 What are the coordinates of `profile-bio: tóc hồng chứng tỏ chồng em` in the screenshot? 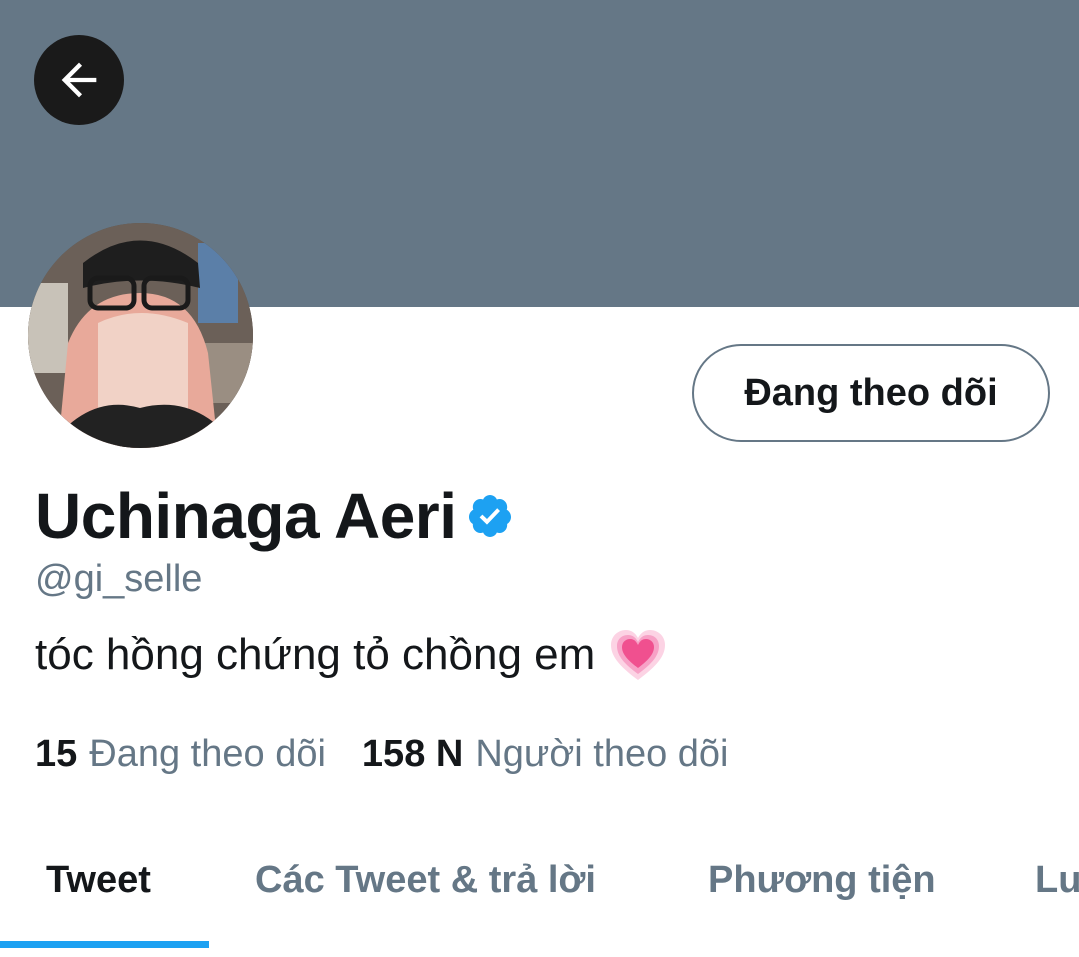 It's located at (351, 655).